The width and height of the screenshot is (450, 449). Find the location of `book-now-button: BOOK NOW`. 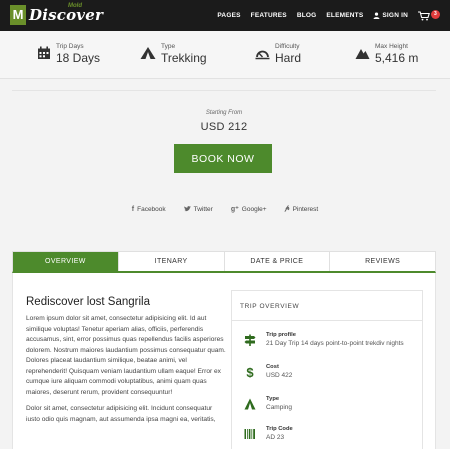

book-now-button: BOOK NOW is located at coordinates (223, 158).